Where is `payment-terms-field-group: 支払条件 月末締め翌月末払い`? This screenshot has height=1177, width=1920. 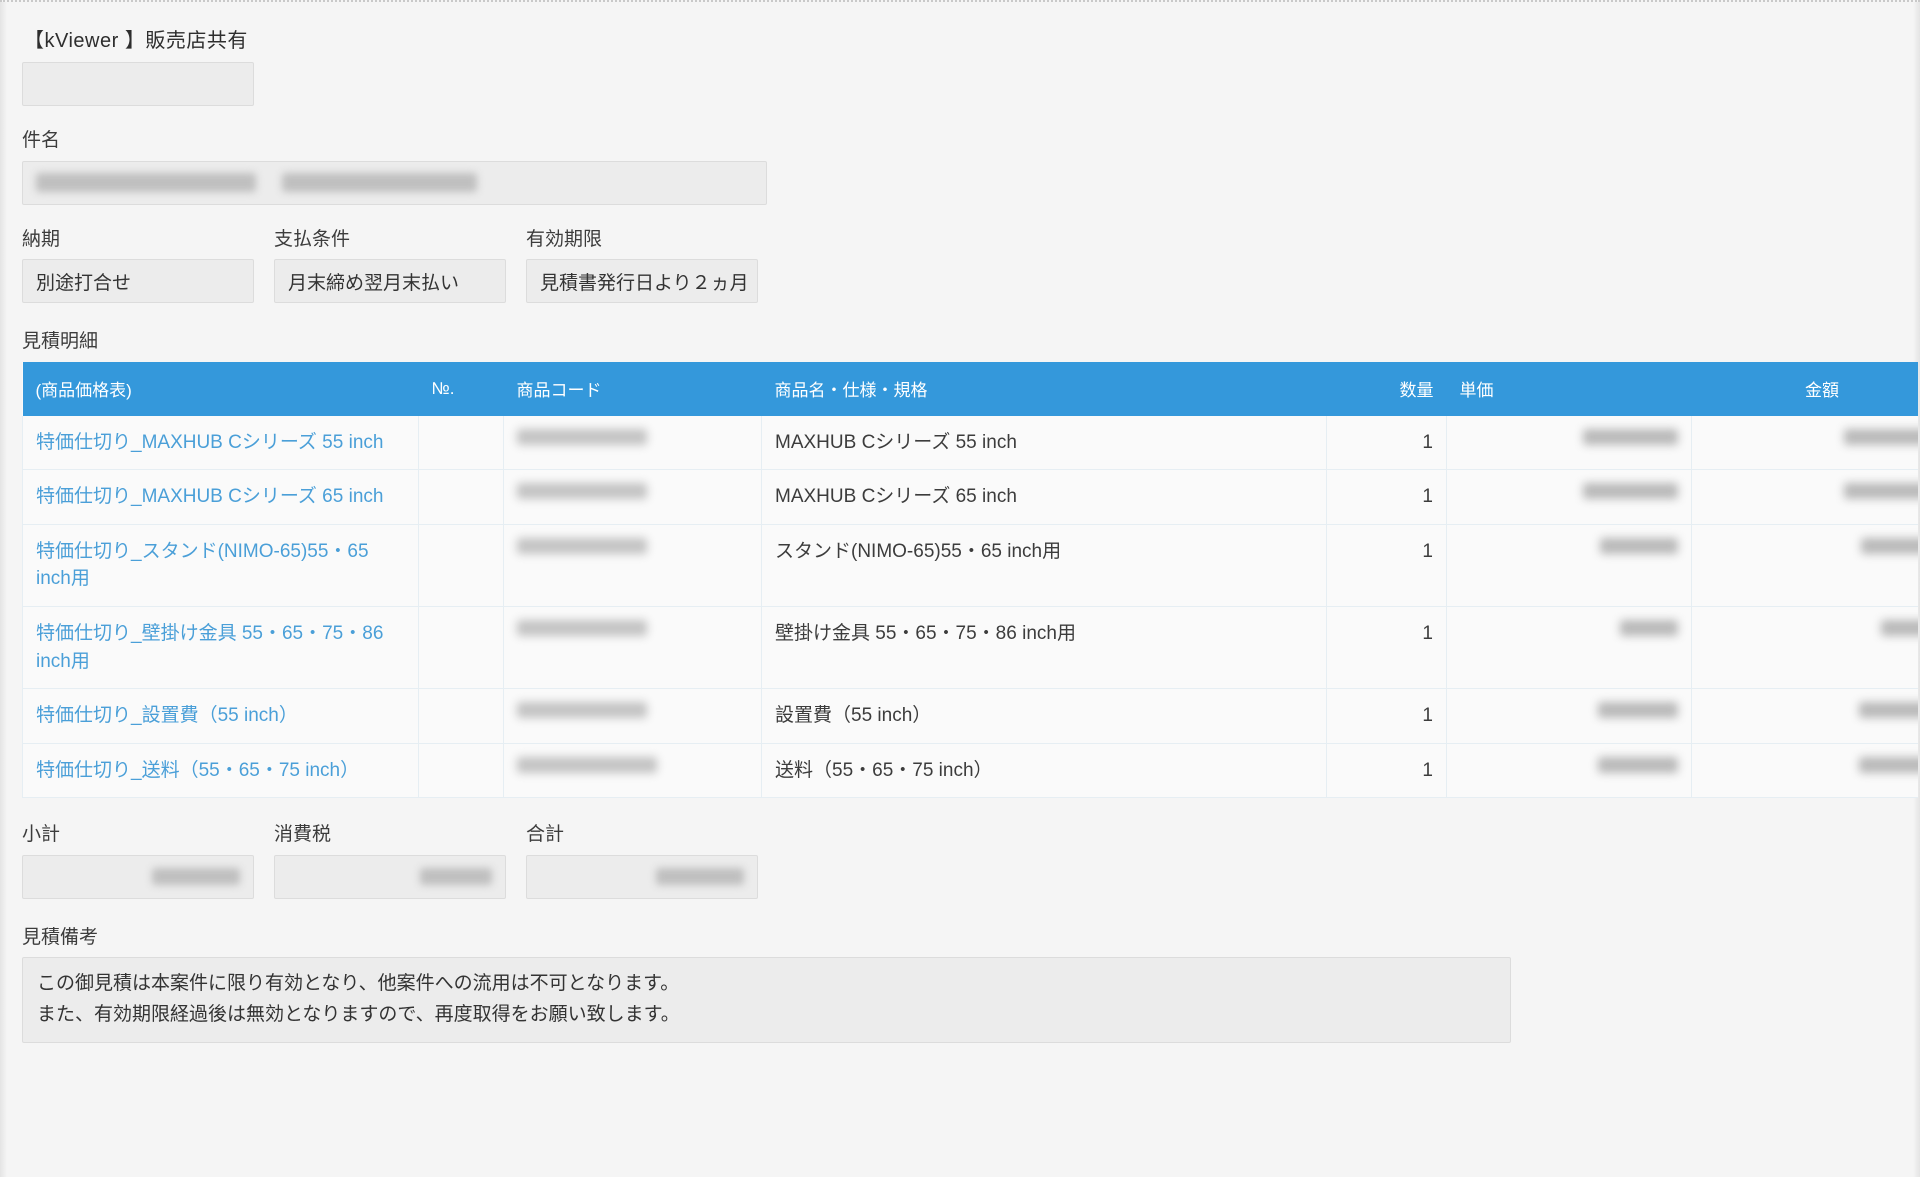 payment-terms-field-group: 支払条件 月末締め翌月末払い is located at coordinates (390, 265).